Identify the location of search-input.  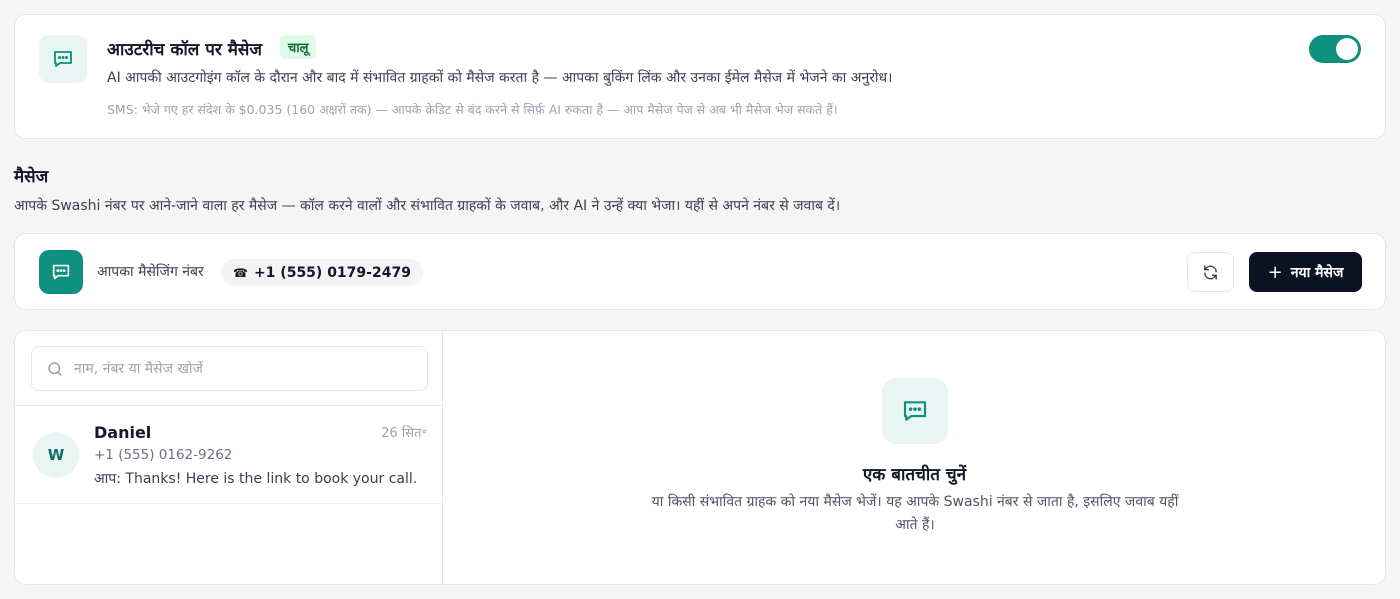
(234, 368).